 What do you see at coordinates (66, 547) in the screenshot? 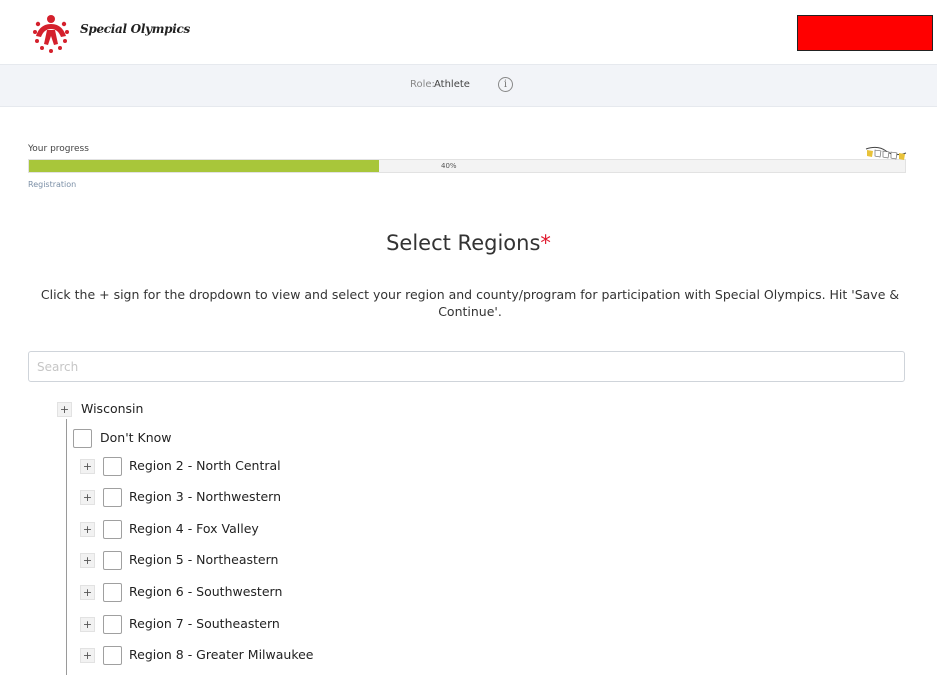
I see `tree-connector-line` at bounding box center [66, 547].